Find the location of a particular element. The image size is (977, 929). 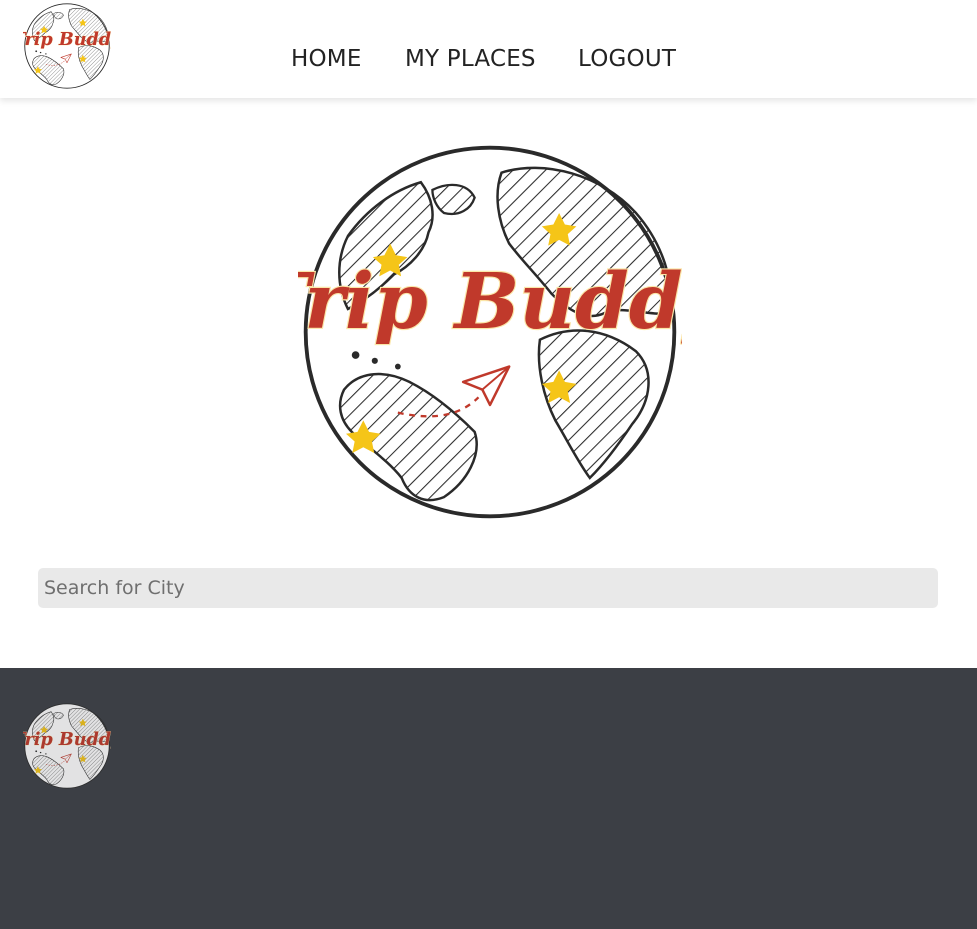

main-nav: HOME MY PLACES LOGOUT is located at coordinates (488, 60).